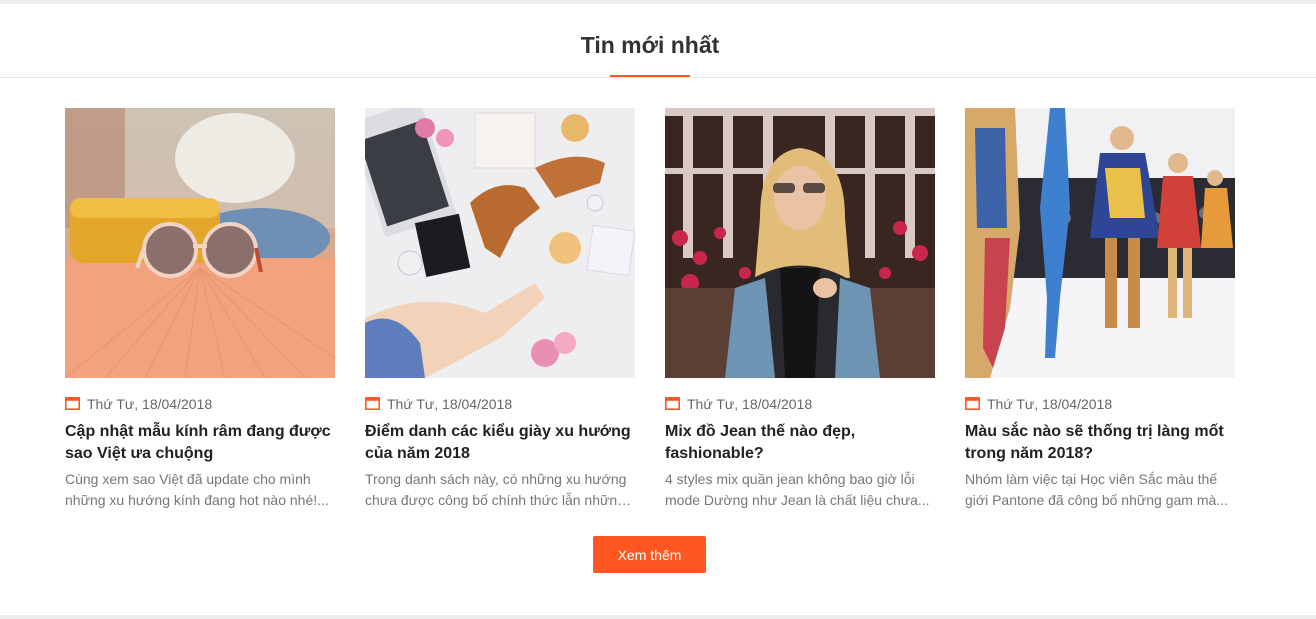 The width and height of the screenshot is (1316, 619). What do you see at coordinates (800, 243) in the screenshot?
I see `news-thumbnail-woman-jacket` at bounding box center [800, 243].